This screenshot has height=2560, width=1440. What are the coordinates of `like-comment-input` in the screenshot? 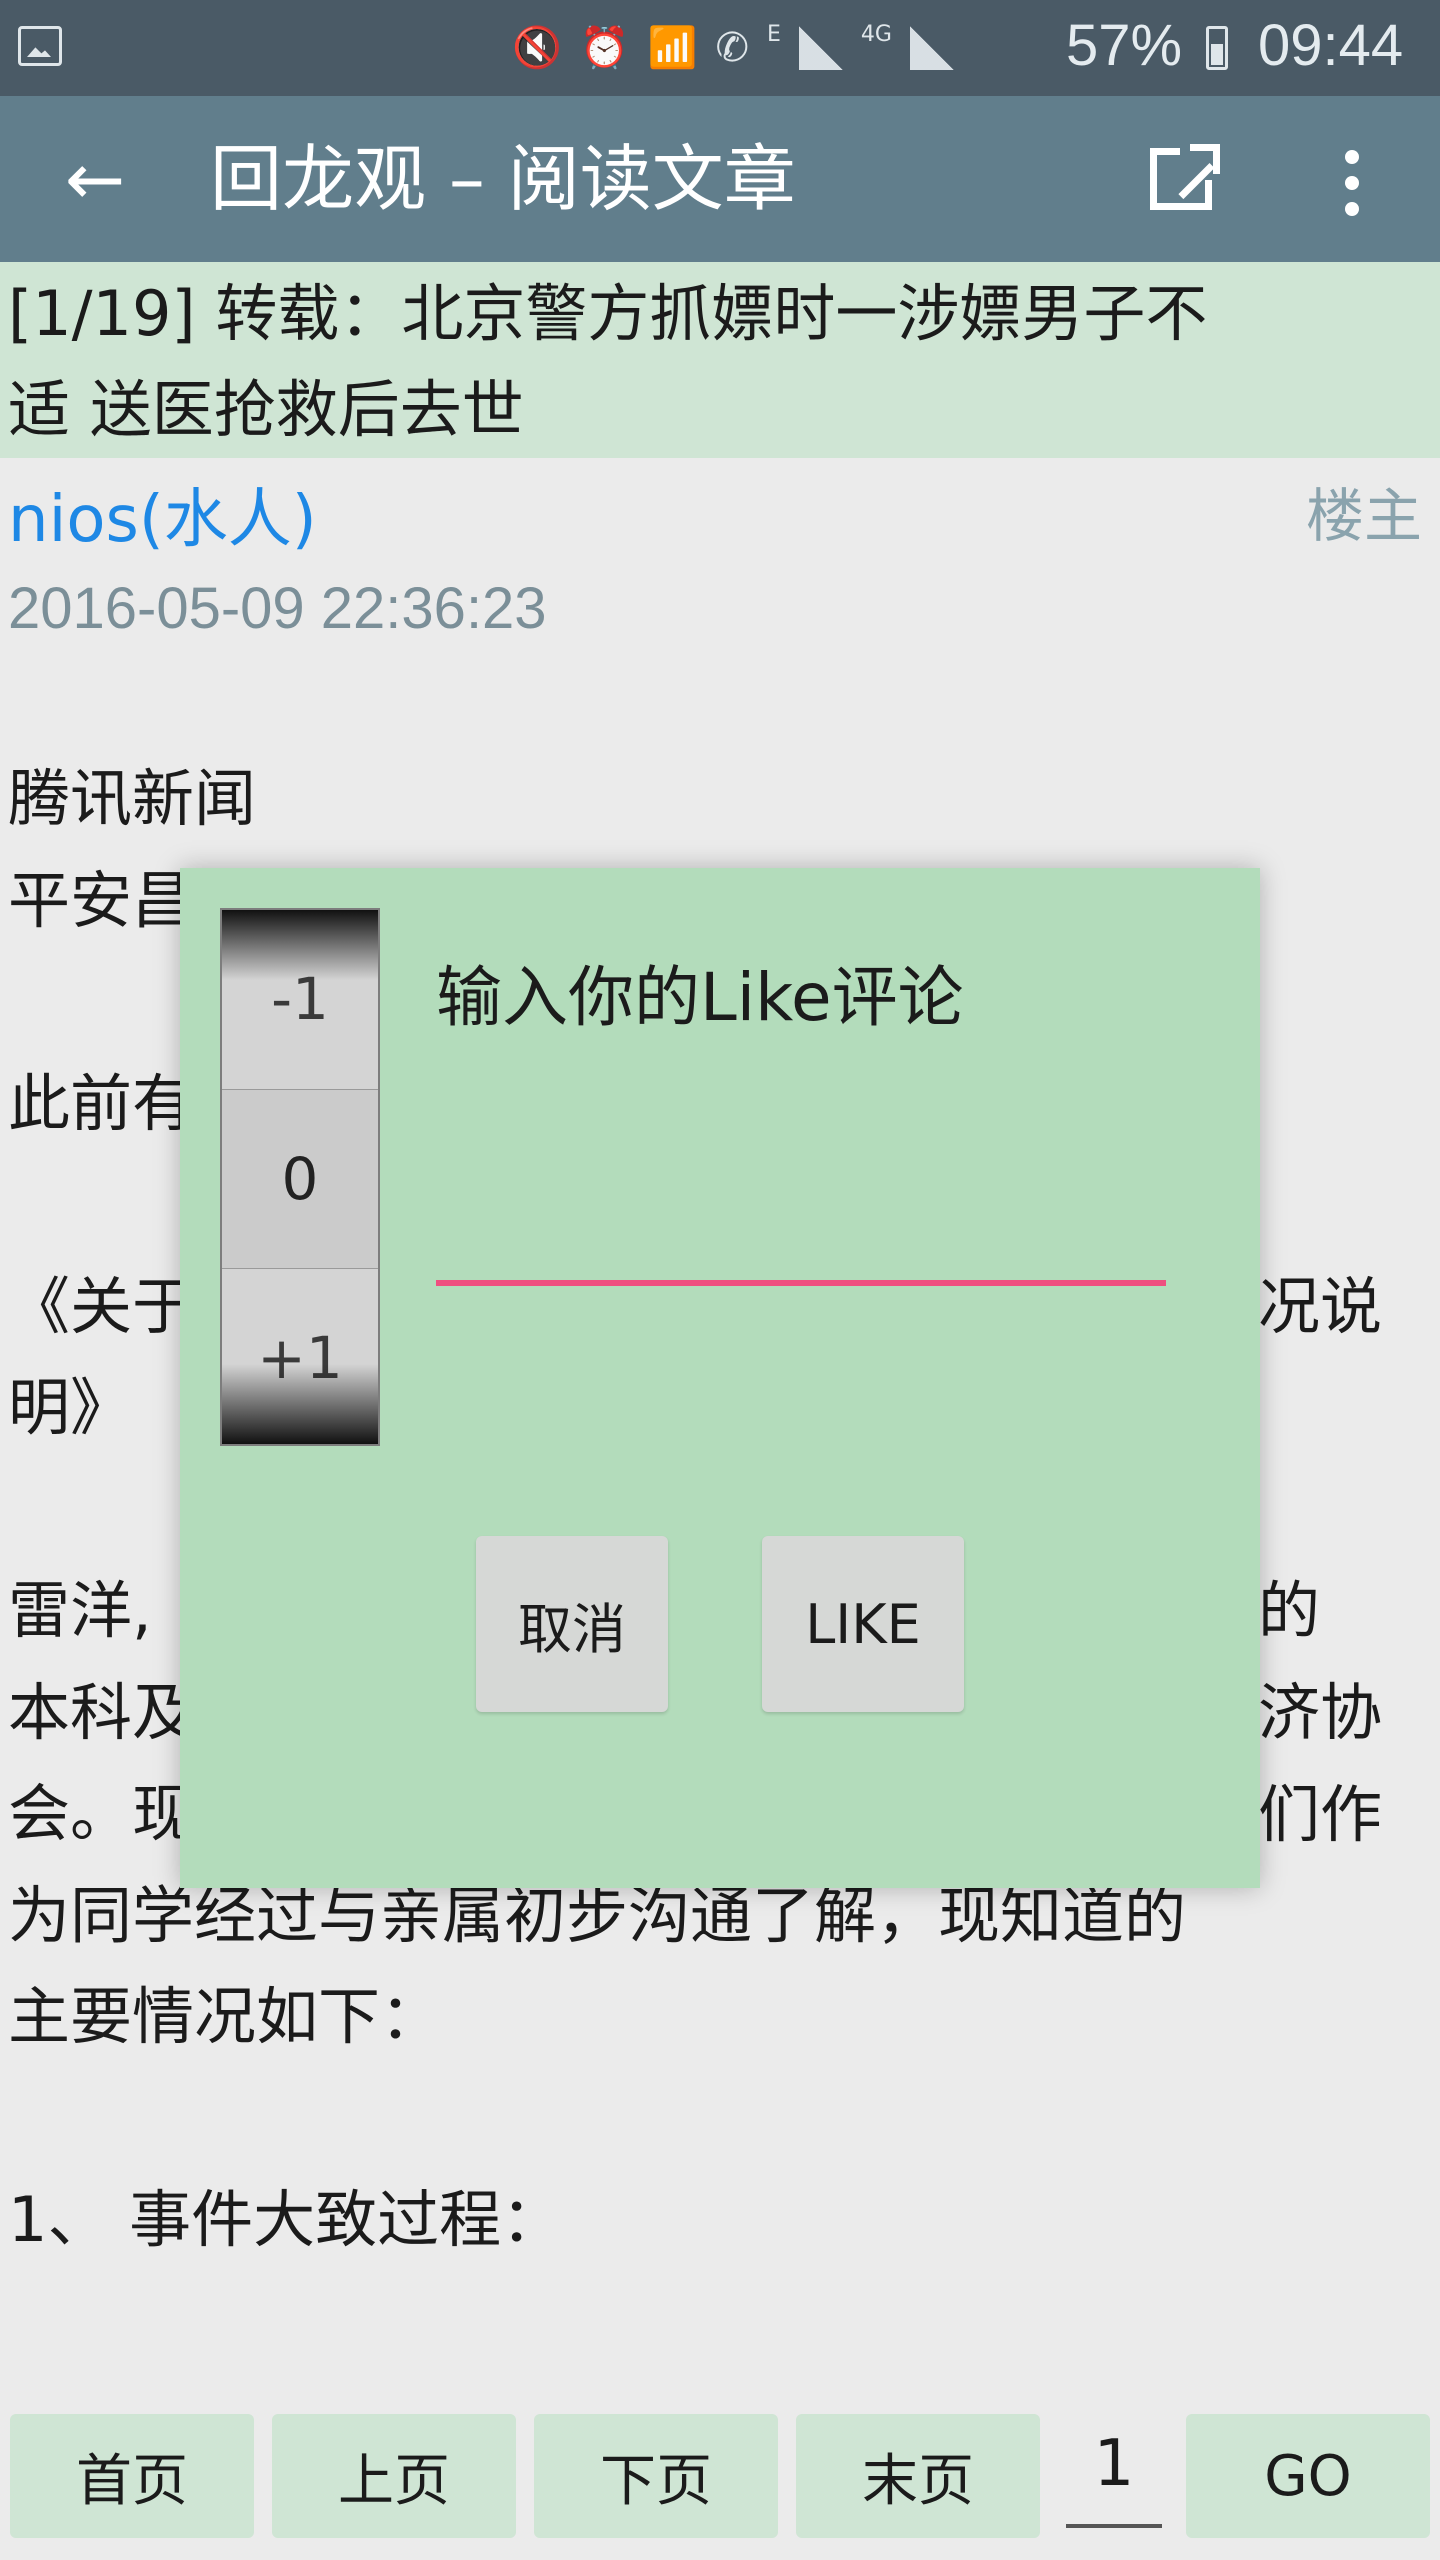 It's located at (801, 1197).